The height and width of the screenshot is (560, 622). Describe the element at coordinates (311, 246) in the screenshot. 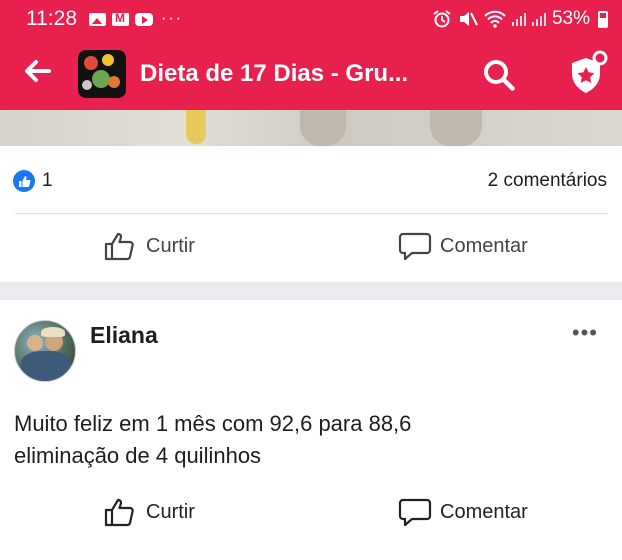

I see `post1-action-row: Curtir Comentar` at that location.